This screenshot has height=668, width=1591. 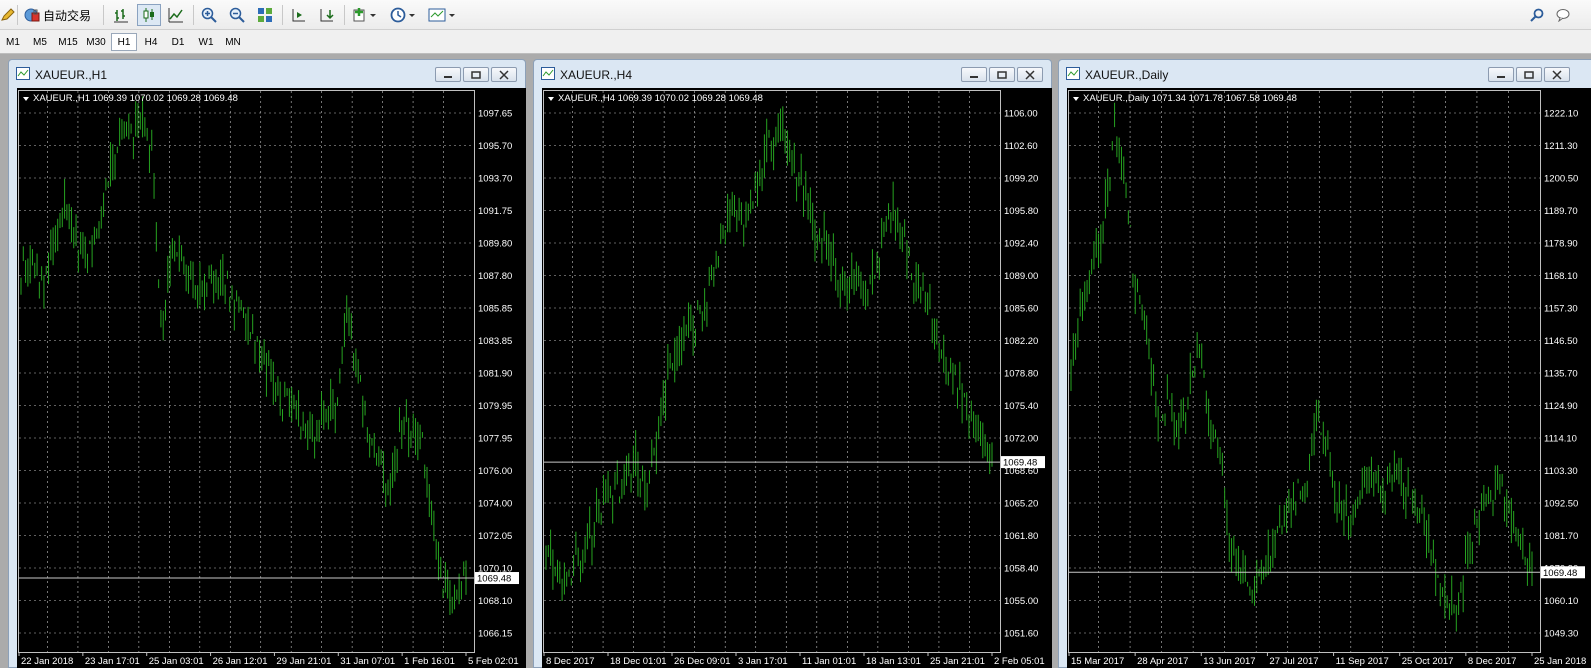 What do you see at coordinates (1492, 661) in the screenshot?
I see `x-tick-label: 8 Dec 2017` at bounding box center [1492, 661].